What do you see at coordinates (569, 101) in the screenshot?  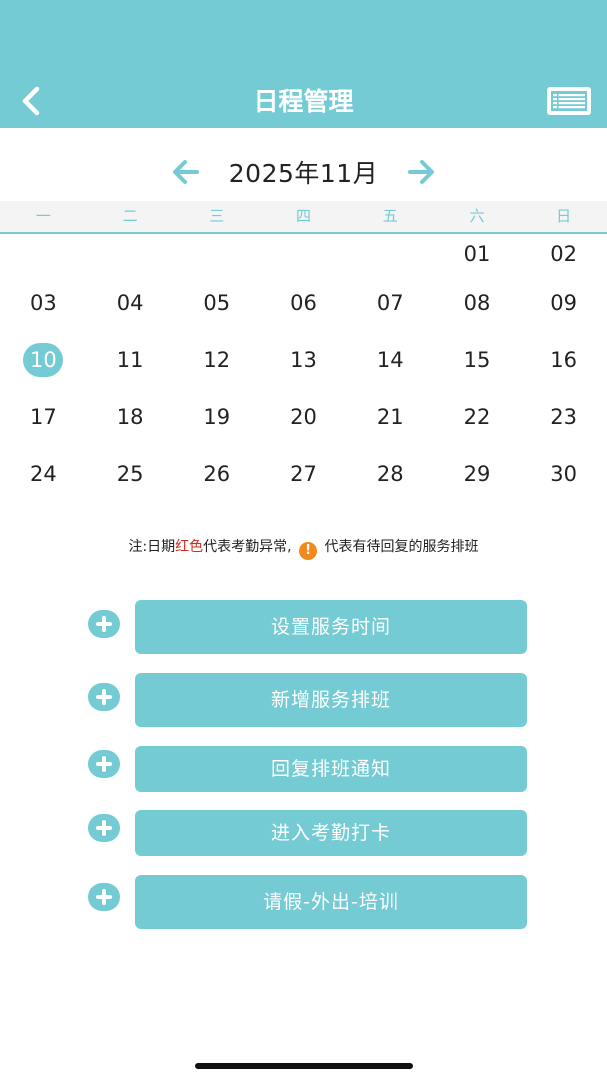 I see `menu-button` at bounding box center [569, 101].